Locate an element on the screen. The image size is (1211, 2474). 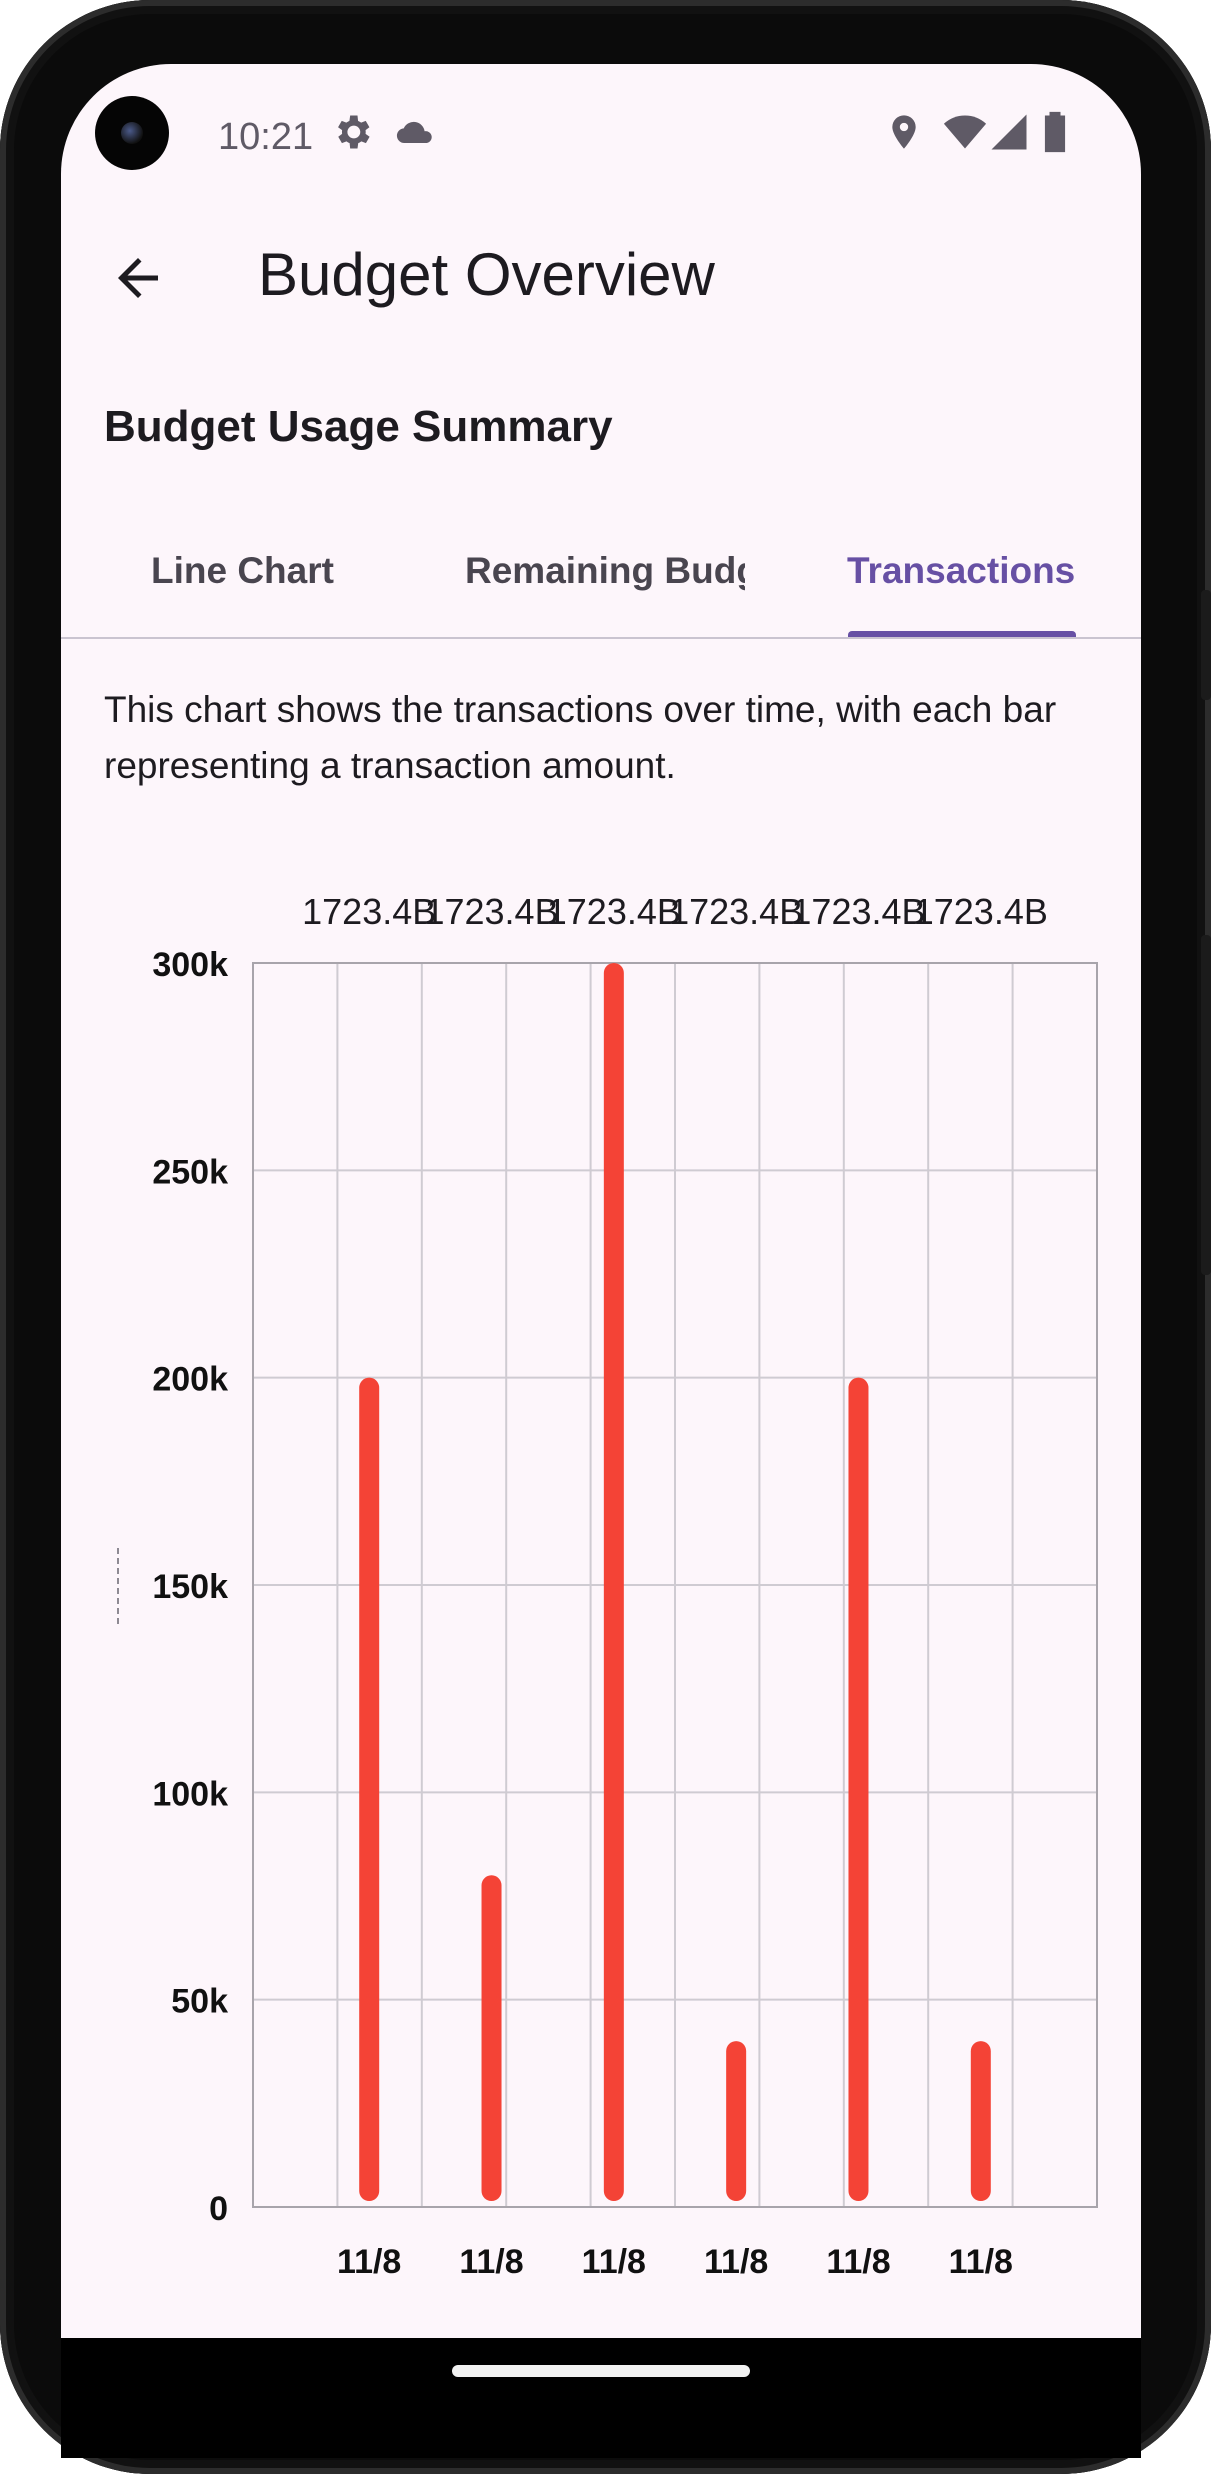
y-tick-label: 50k is located at coordinates (199, 2002).